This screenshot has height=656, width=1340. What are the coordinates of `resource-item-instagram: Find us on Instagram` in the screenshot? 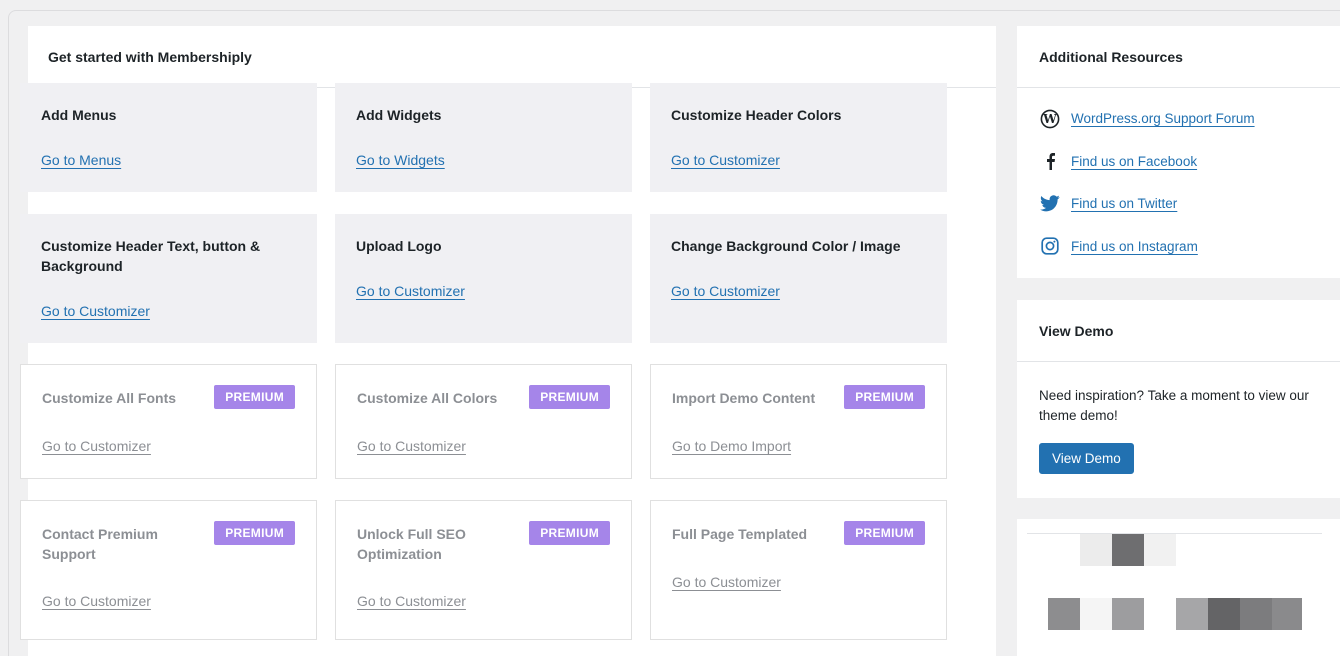 It's located at (1178, 246).